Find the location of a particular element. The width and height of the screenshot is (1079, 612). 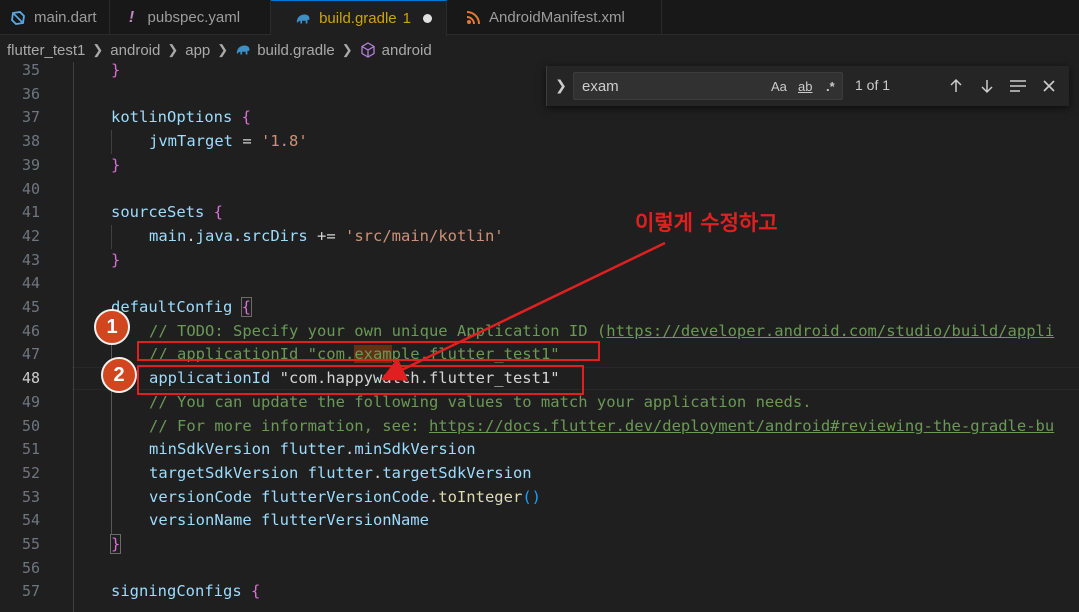

toggle-replace-chevron-icon: ❯ is located at coordinates (561, 86).